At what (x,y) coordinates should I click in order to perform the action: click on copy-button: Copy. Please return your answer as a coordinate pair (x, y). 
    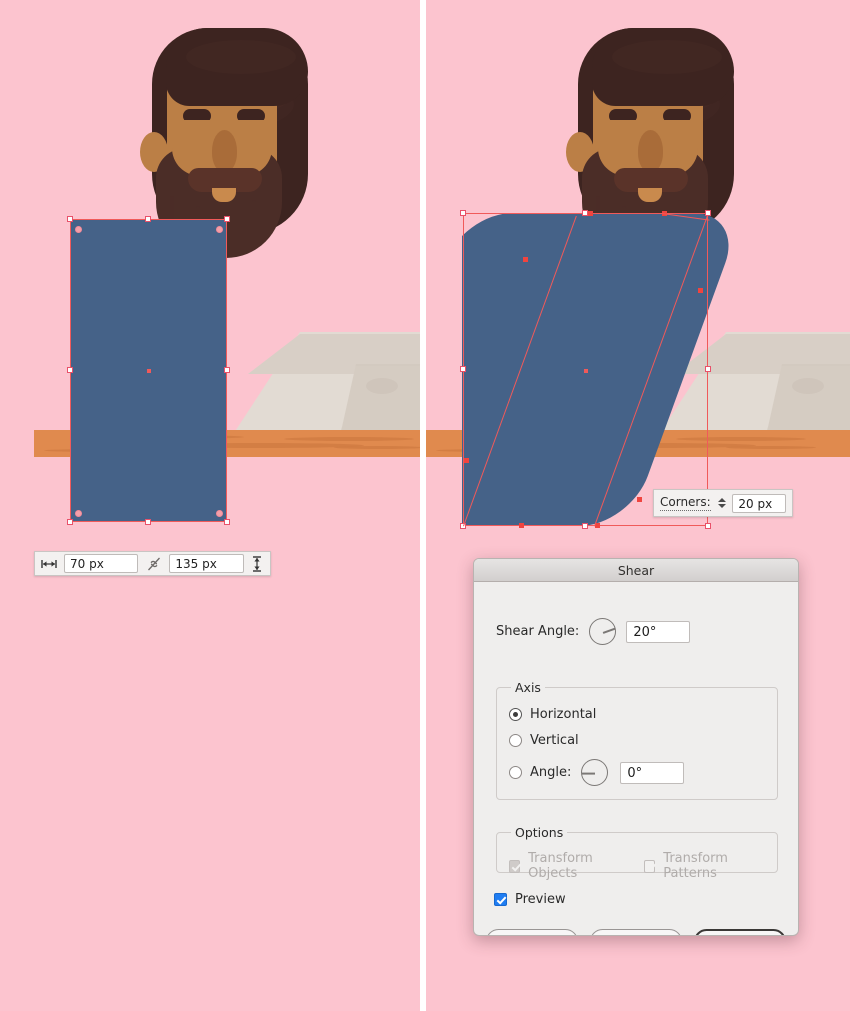
    Looking at the image, I should click on (532, 932).